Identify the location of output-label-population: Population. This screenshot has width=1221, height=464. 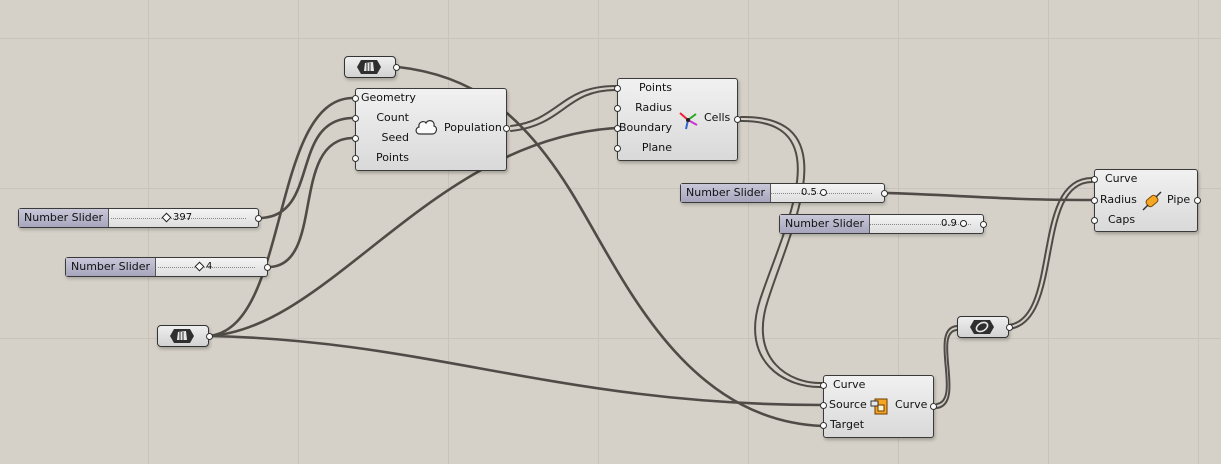
(473, 127).